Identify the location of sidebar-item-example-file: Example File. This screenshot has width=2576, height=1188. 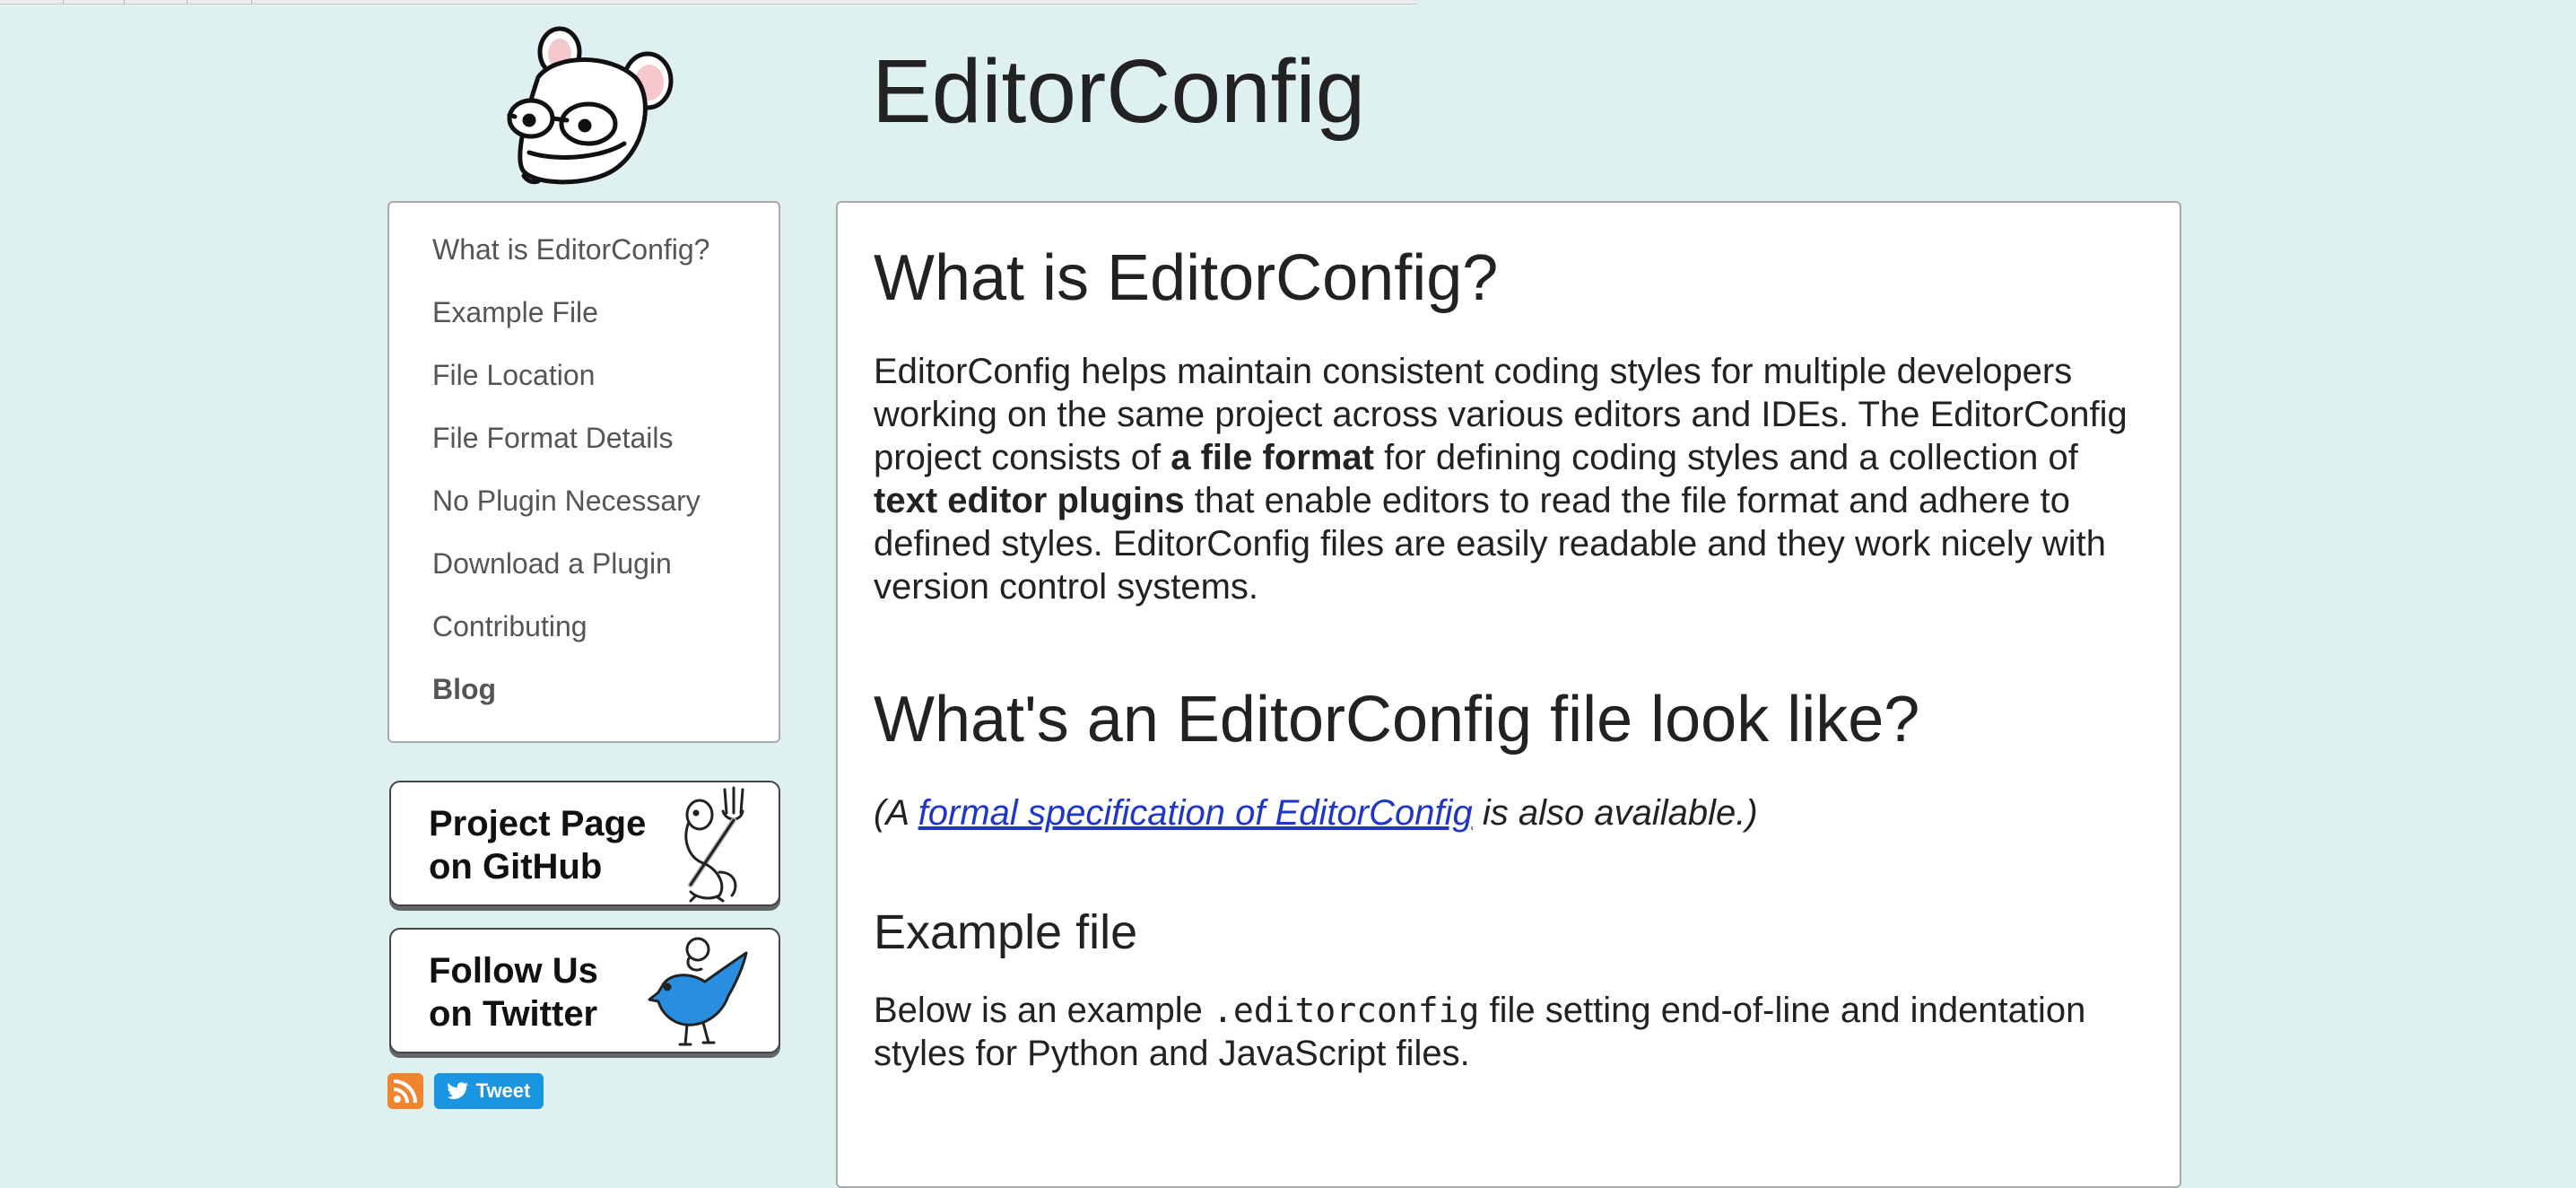
(605, 329).